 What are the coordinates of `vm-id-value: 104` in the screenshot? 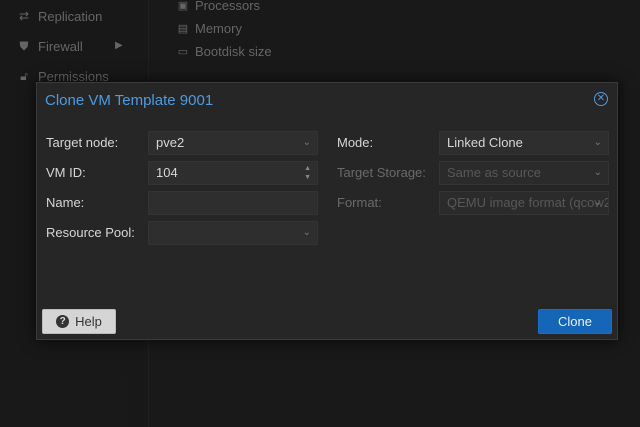 It's located at (167, 172).